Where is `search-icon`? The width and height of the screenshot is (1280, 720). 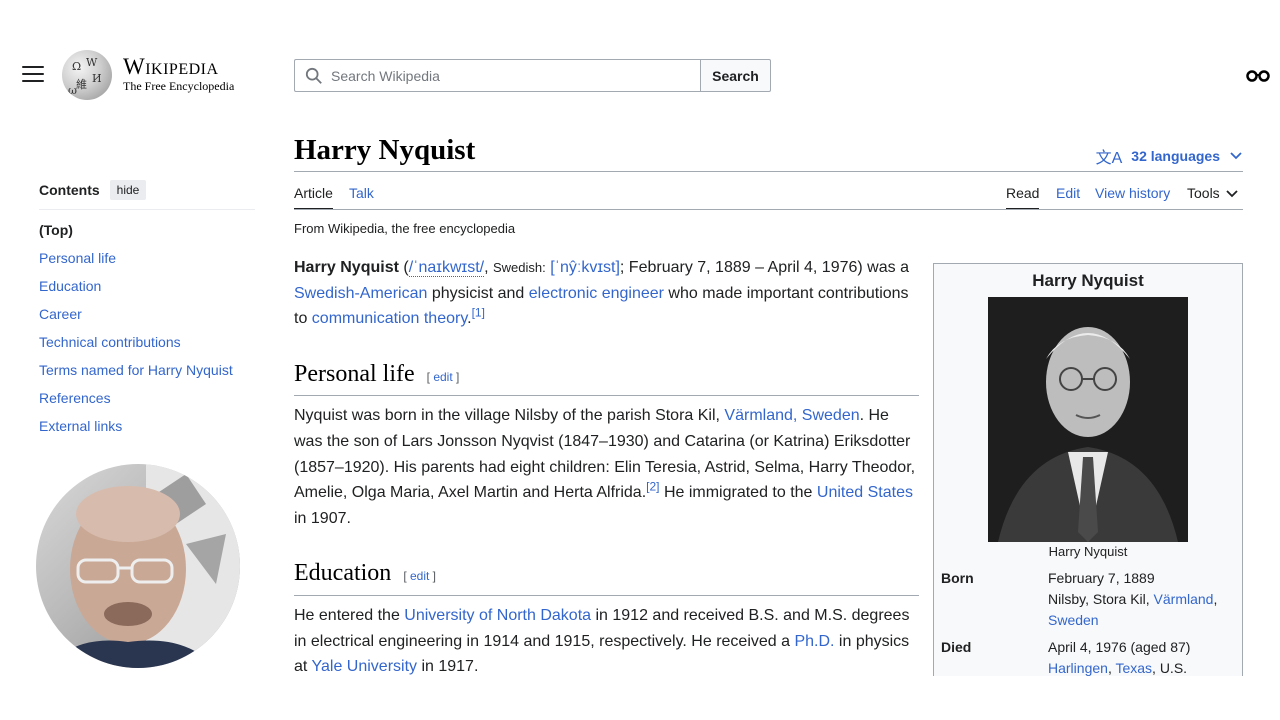
search-icon is located at coordinates (313, 75).